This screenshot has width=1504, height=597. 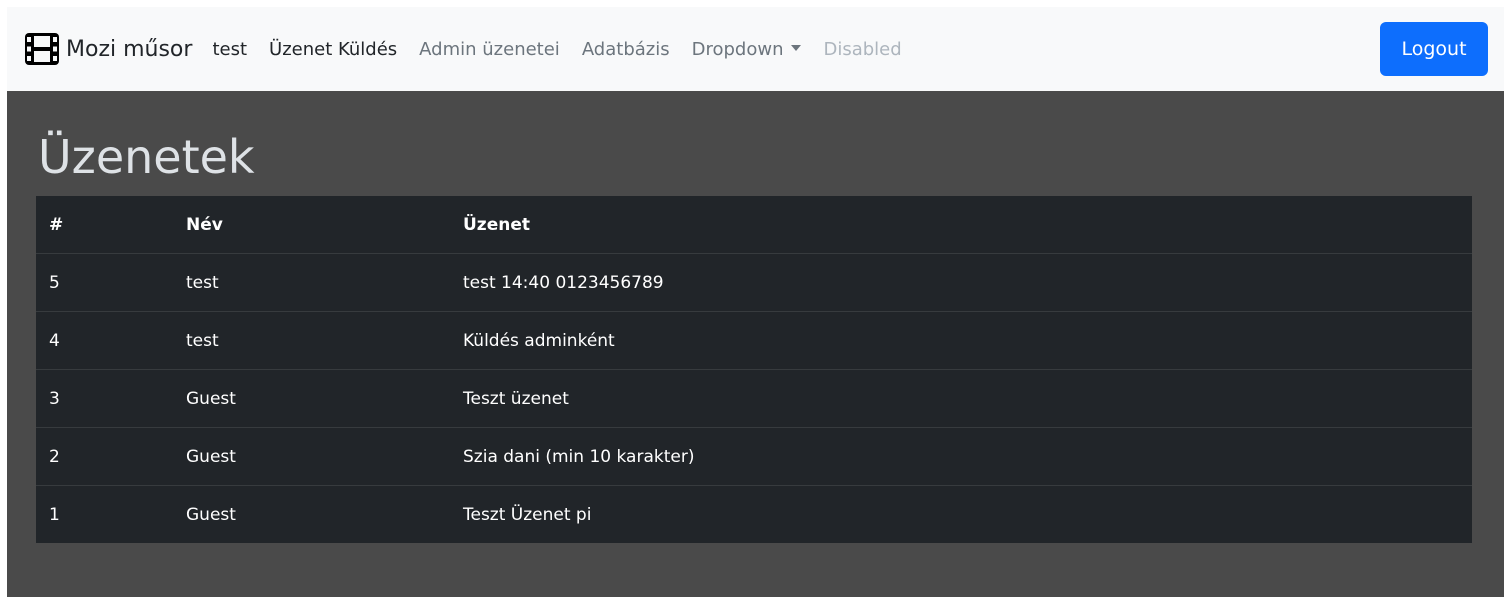 I want to click on nav-dropdown-label: Dropdown, so click(x=737, y=49).